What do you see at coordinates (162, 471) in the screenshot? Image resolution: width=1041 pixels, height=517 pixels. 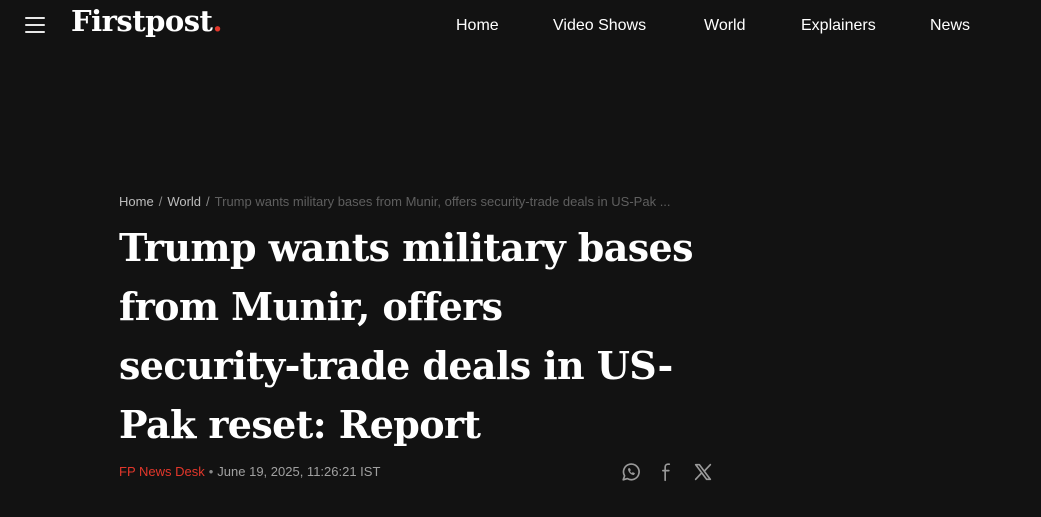 I see `author-link: FP News Desk` at bounding box center [162, 471].